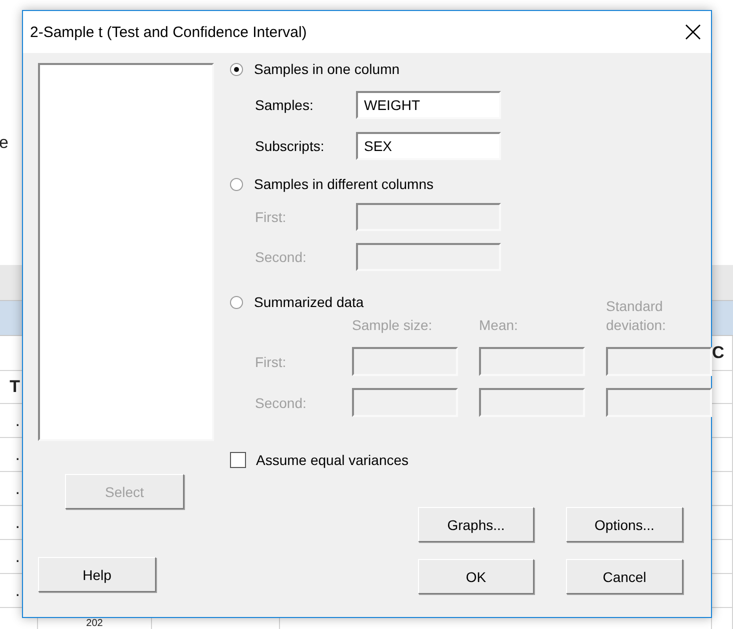  I want to click on column-header: C, so click(718, 353).